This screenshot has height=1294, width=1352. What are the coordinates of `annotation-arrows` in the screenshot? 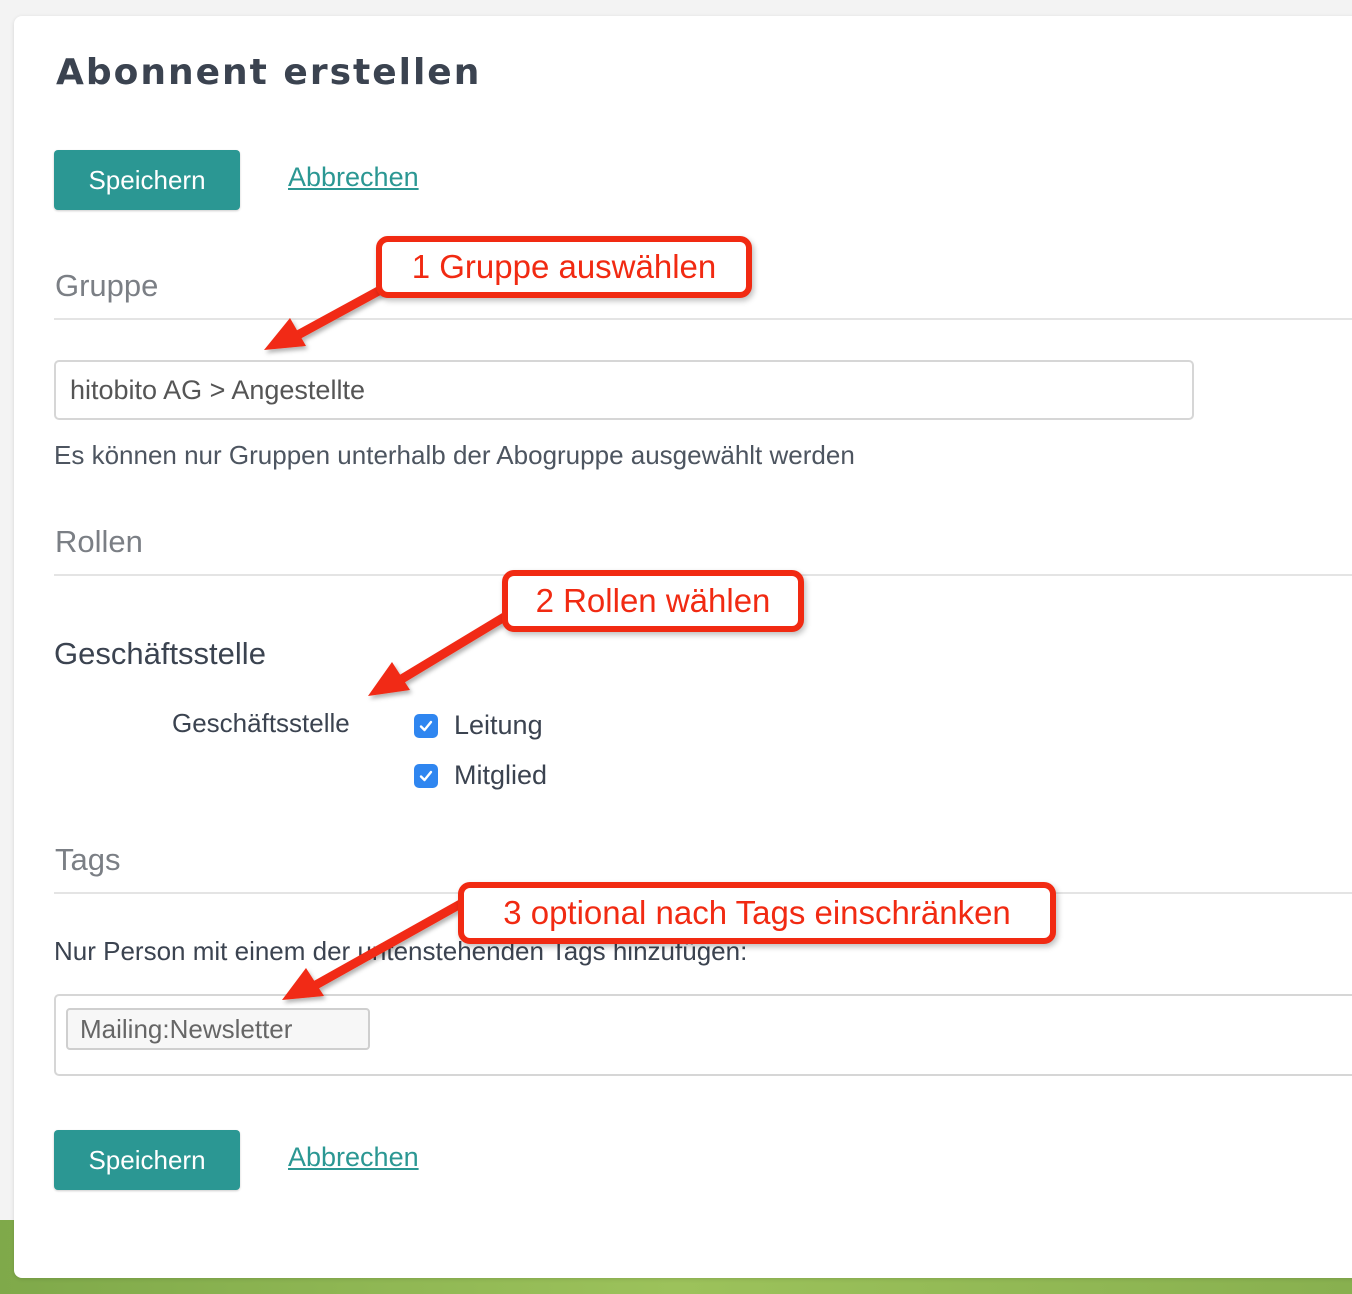 It's located at (387, 641).